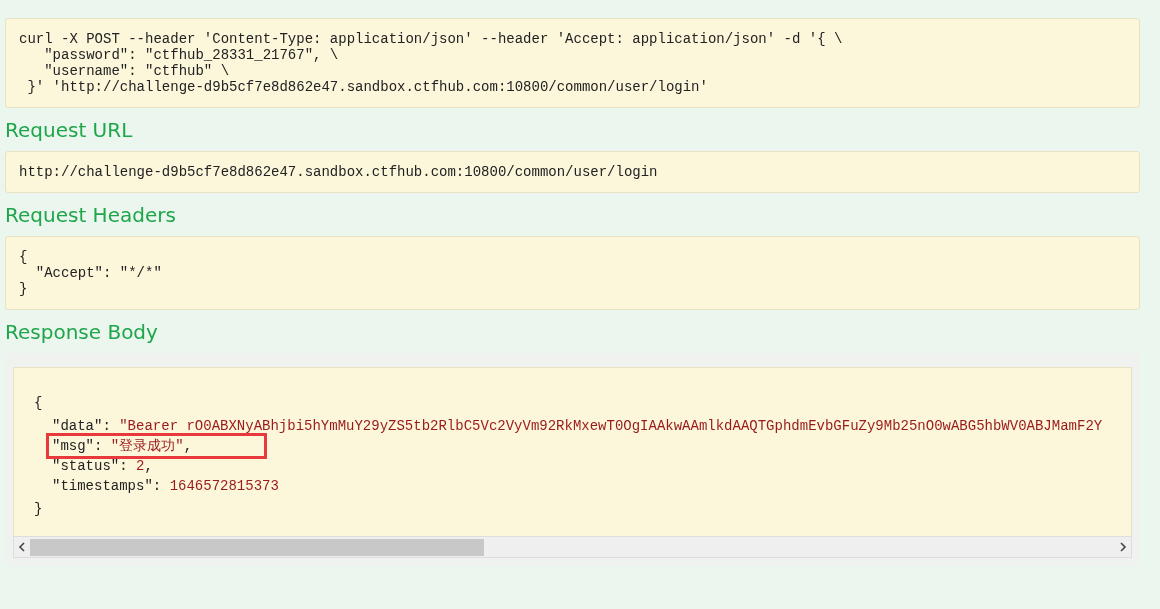 The width and height of the screenshot is (1160, 609). Describe the element at coordinates (69, 130) in the screenshot. I see `section-heading: Request URL` at that location.